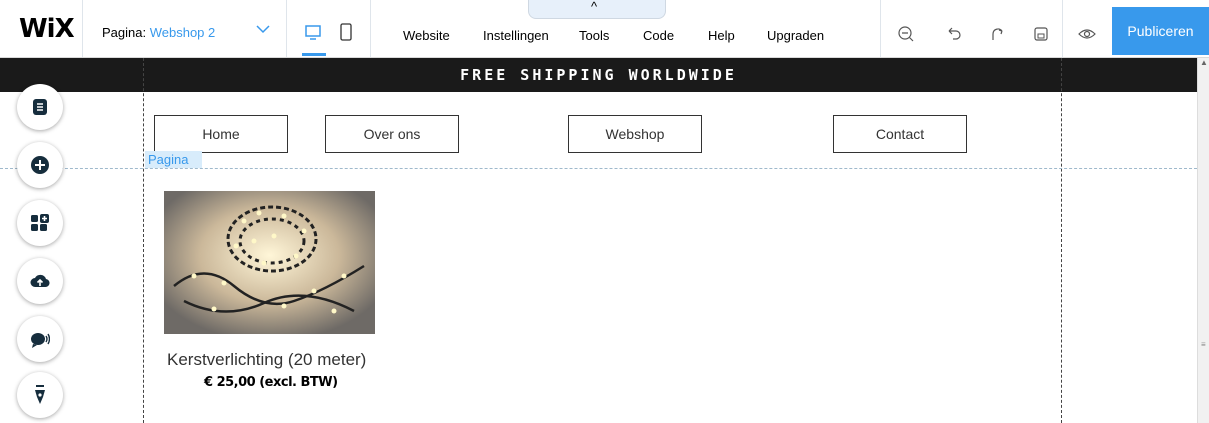  I want to click on mobile-icon, so click(346, 32).